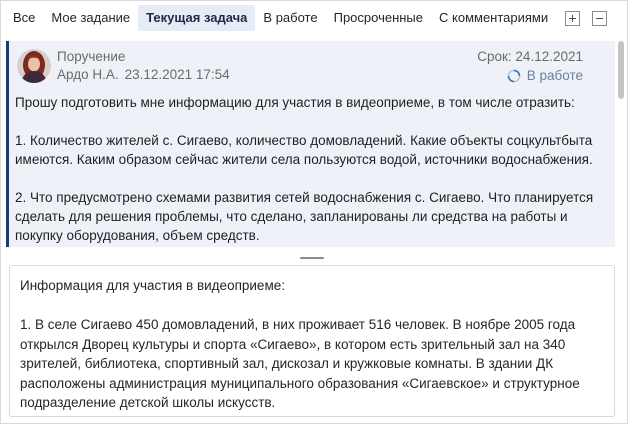 The width and height of the screenshot is (628, 424). I want to click on reply-paragraph: Информация для участия в видеоприеме:, so click(152, 285).